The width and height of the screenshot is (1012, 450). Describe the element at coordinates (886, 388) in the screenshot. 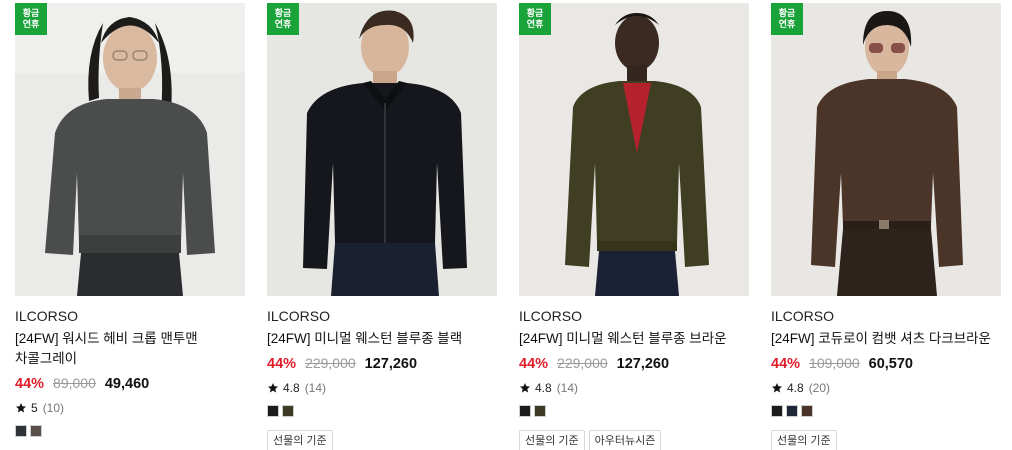

I see `rating-row: 4.8 (20)` at that location.